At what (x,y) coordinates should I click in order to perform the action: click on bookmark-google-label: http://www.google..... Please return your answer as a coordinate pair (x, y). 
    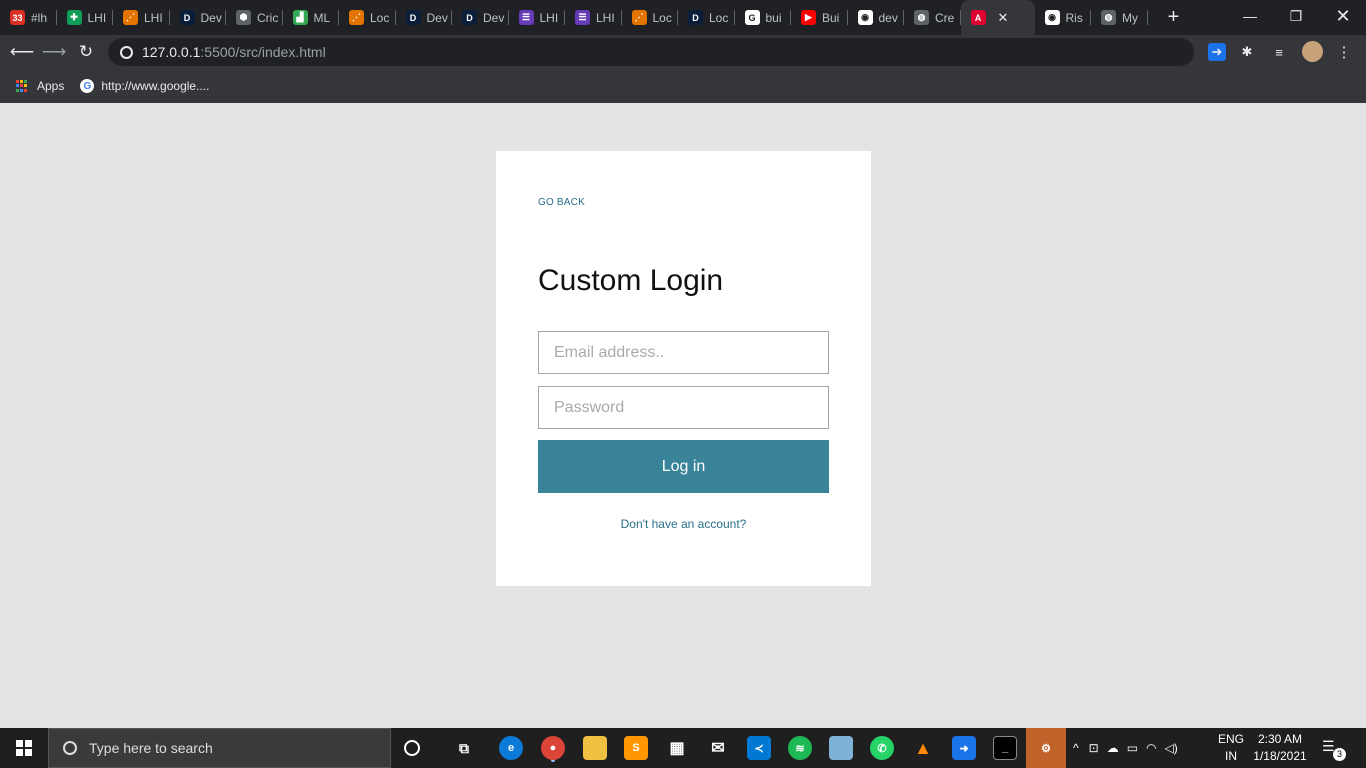
    Looking at the image, I should click on (155, 86).